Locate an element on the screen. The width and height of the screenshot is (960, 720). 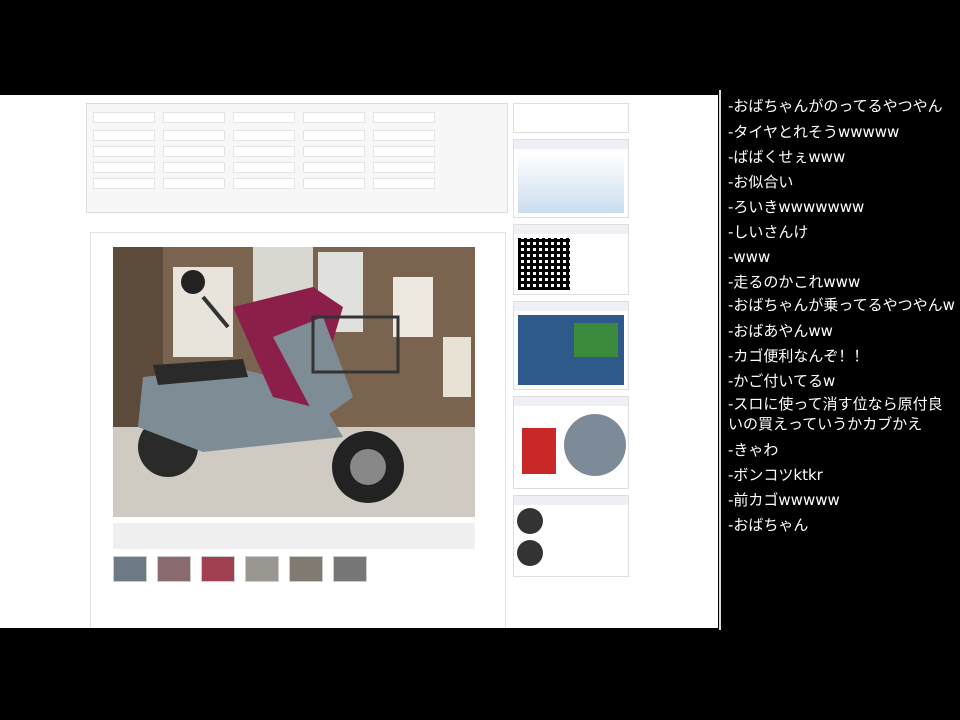
scooter-photo is located at coordinates (294, 382).